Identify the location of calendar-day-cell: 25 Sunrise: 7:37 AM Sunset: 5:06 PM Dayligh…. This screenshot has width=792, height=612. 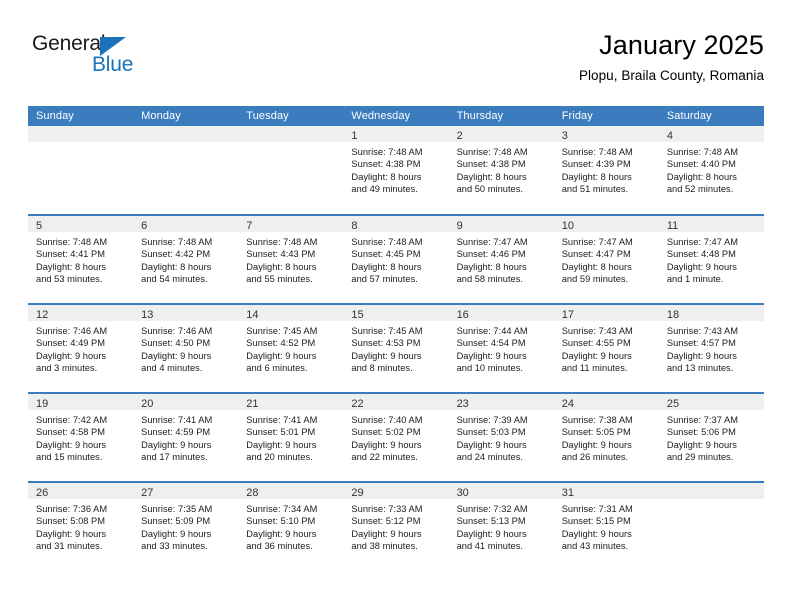
(711, 437).